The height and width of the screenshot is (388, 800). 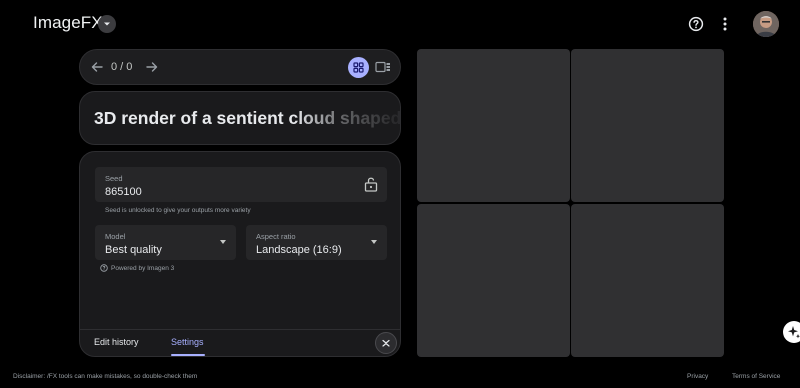 What do you see at coordinates (187, 342) in the screenshot?
I see `tab-settings: Settings` at bounding box center [187, 342].